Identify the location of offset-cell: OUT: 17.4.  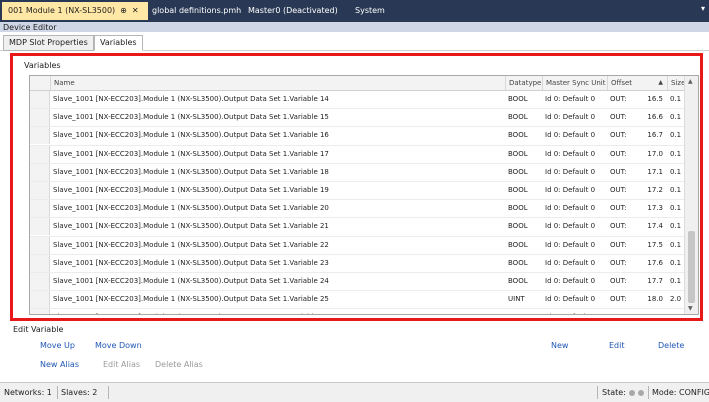
(637, 226).